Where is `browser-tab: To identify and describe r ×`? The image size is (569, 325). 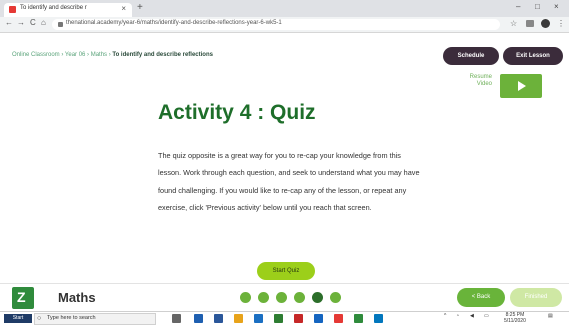 browser-tab: To identify and describe r × is located at coordinates (68, 10).